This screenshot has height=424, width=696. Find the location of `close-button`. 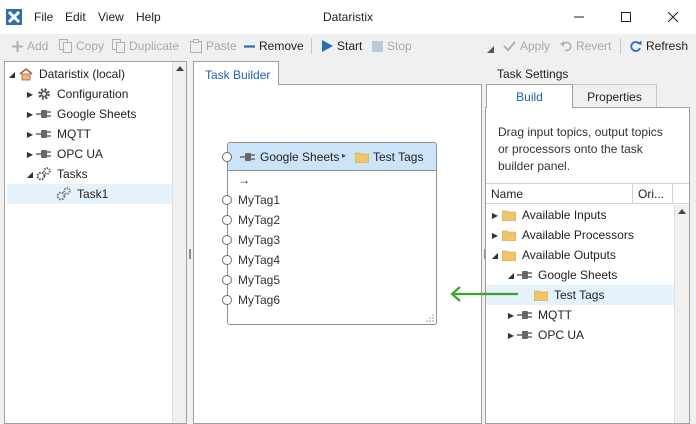

close-button is located at coordinates (673, 17).